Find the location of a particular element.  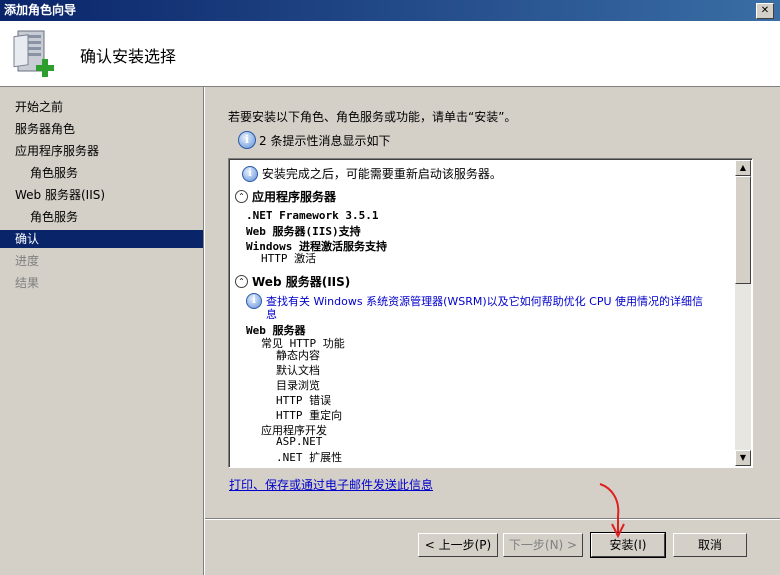

list-item: HTTP 激活 is located at coordinates (289, 258).